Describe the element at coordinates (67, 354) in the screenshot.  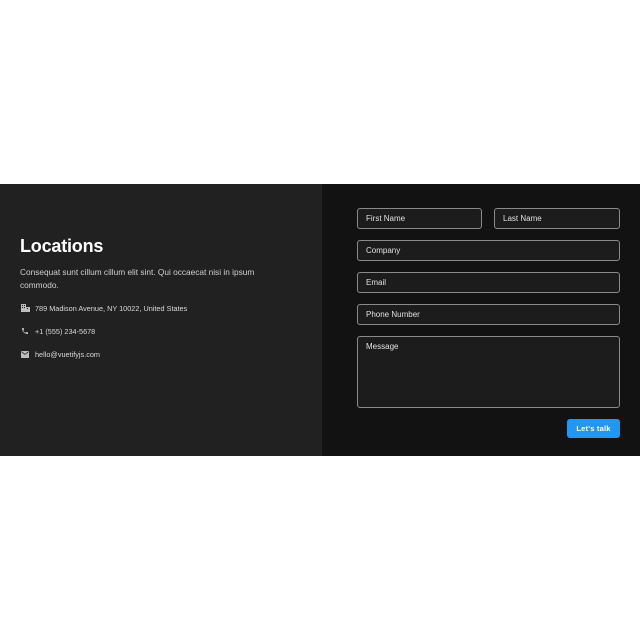
I see `email-text: hello@vuetifyjs.com` at that location.